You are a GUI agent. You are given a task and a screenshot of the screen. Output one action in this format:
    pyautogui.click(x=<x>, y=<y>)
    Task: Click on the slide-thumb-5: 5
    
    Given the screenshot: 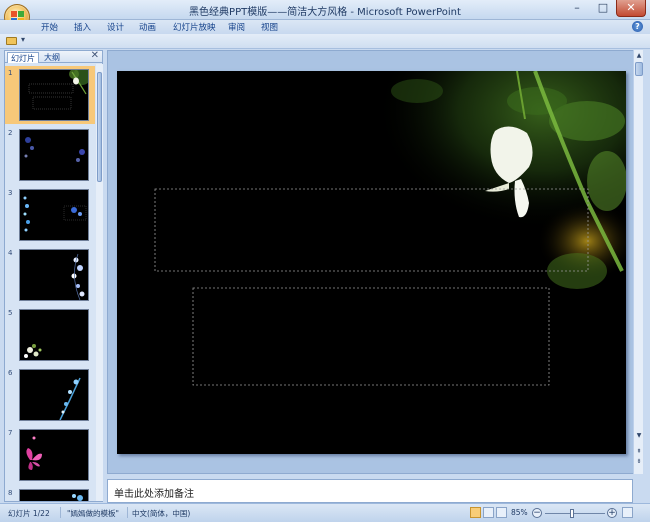 What is the action you would take?
    pyautogui.click(x=50, y=335)
    